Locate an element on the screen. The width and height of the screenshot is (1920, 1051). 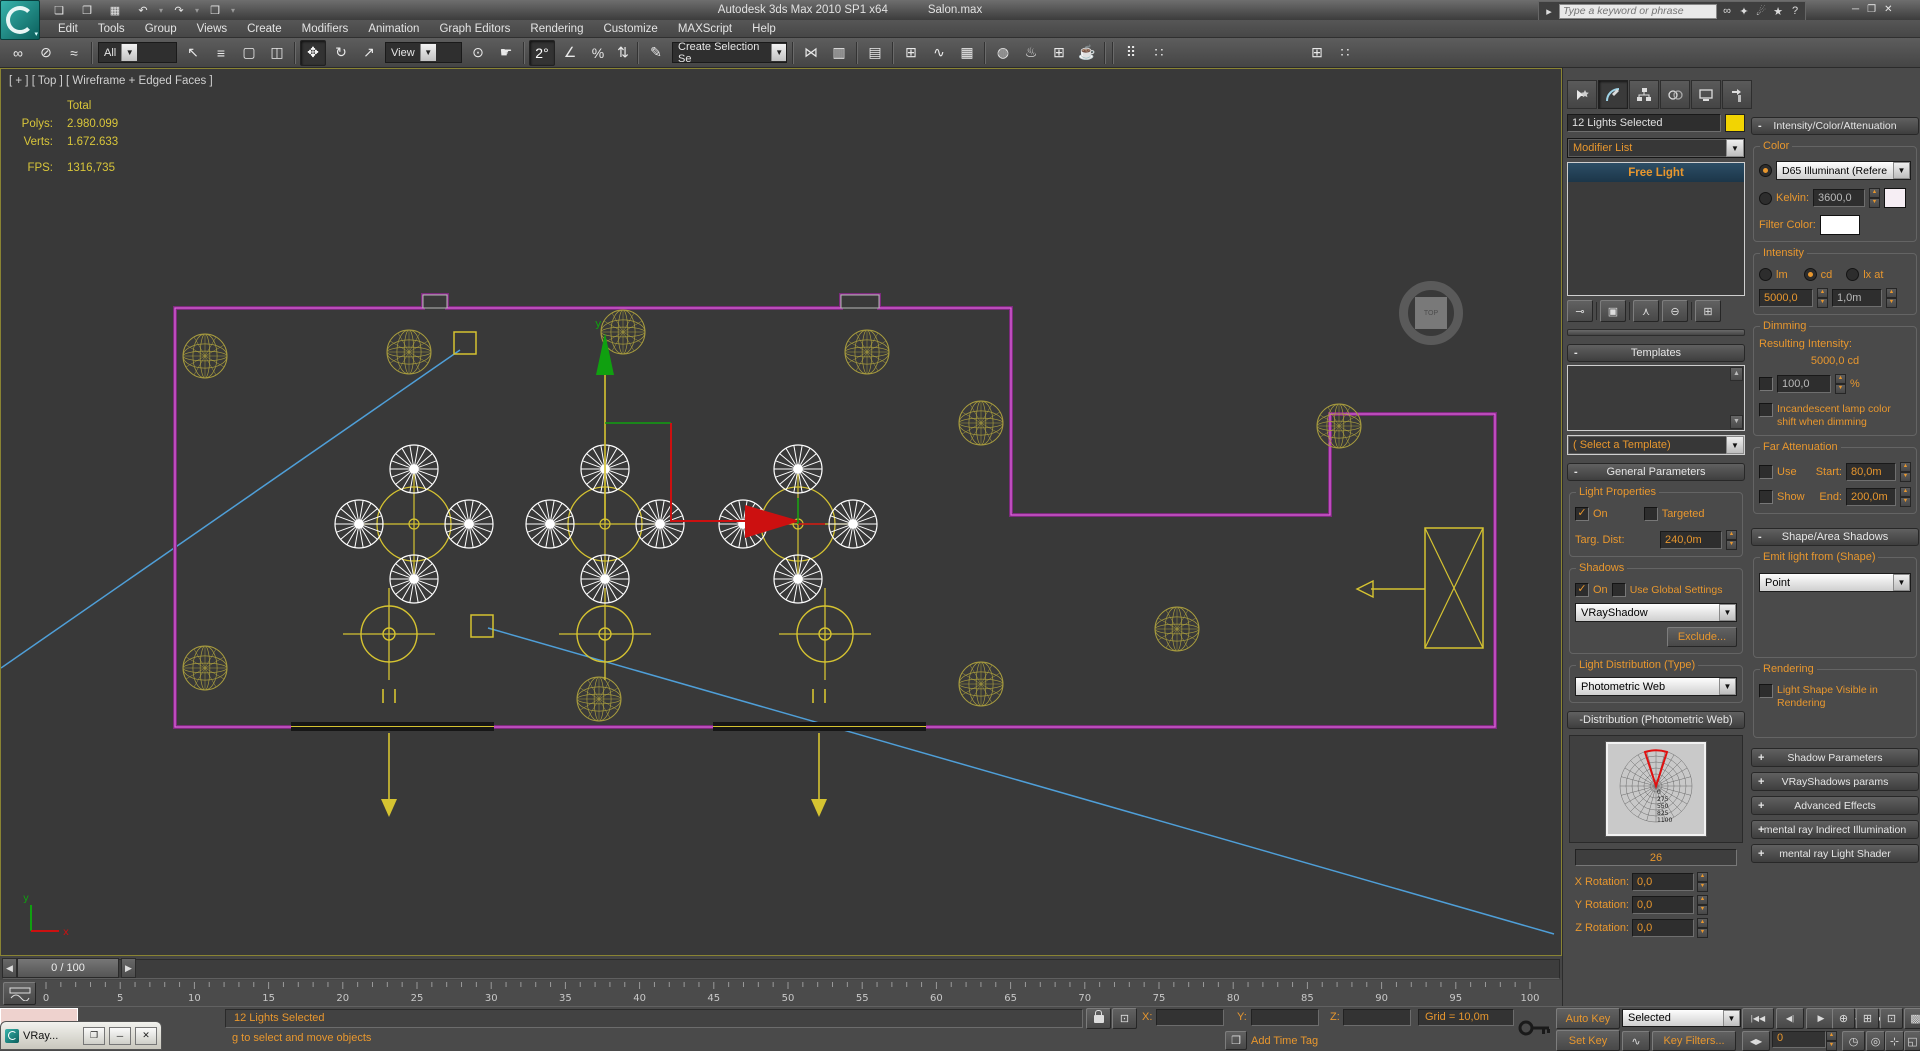
pan-hand-icon: ⊹ is located at coordinates (1894, 1041).